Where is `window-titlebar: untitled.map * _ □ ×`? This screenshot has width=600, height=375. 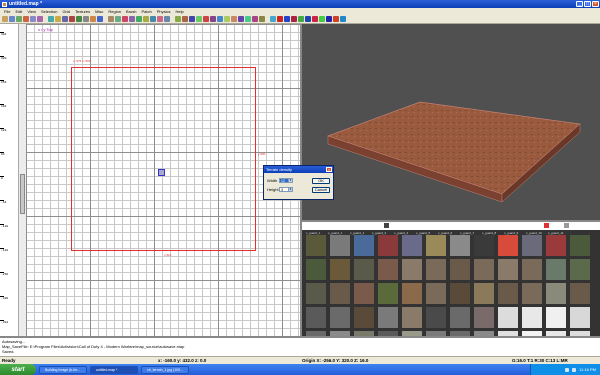
window-titlebar: untitled.map * _ □ × is located at coordinates (300, 4).